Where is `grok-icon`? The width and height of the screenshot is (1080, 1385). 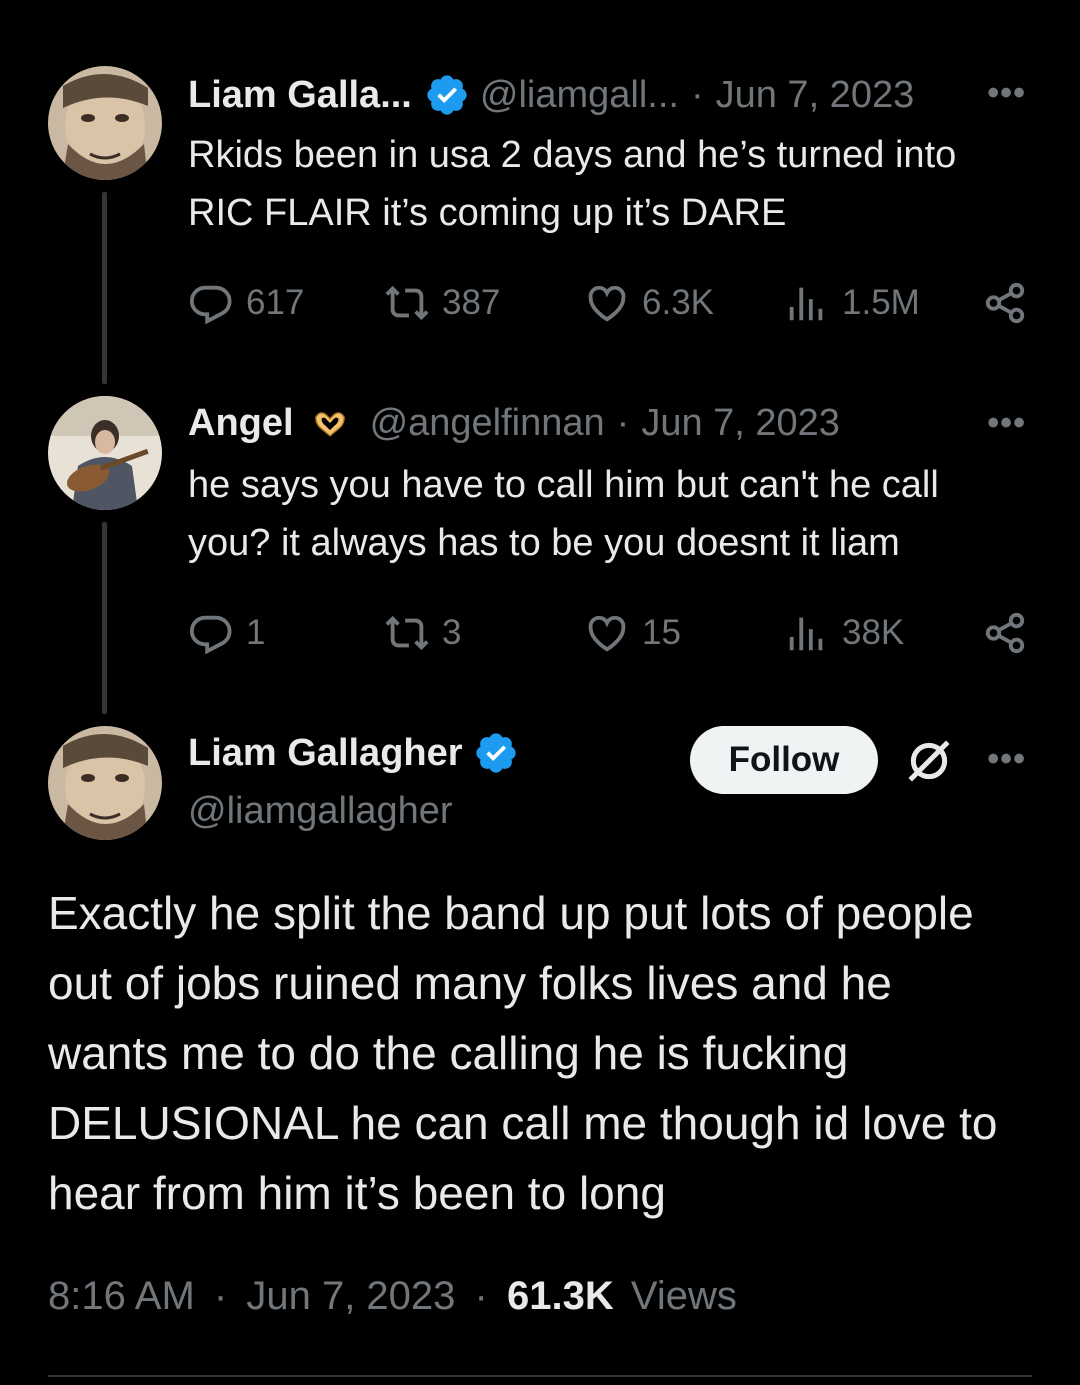
grok-icon is located at coordinates (929, 761).